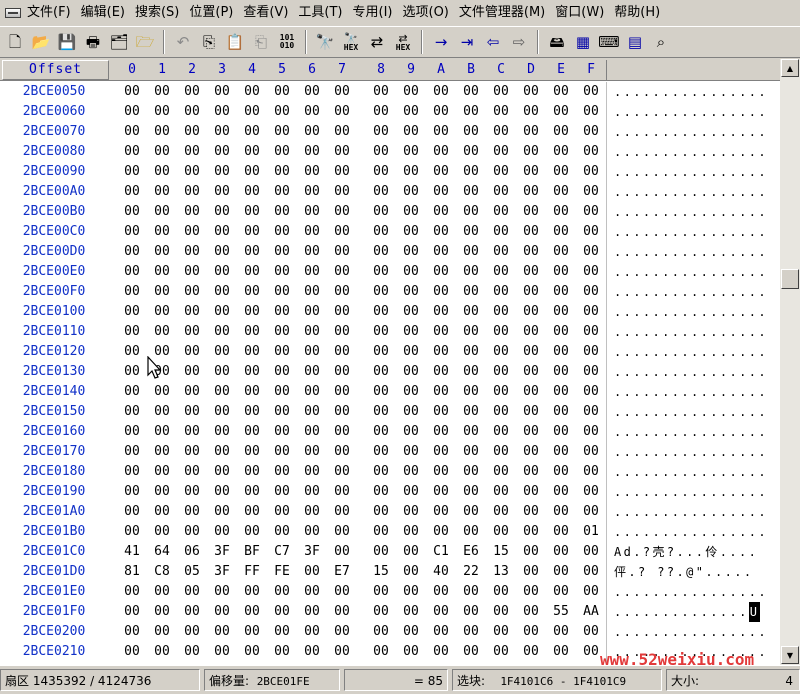  Describe the element at coordinates (790, 68) in the screenshot. I see `scroll-up-icon: ▲` at that location.